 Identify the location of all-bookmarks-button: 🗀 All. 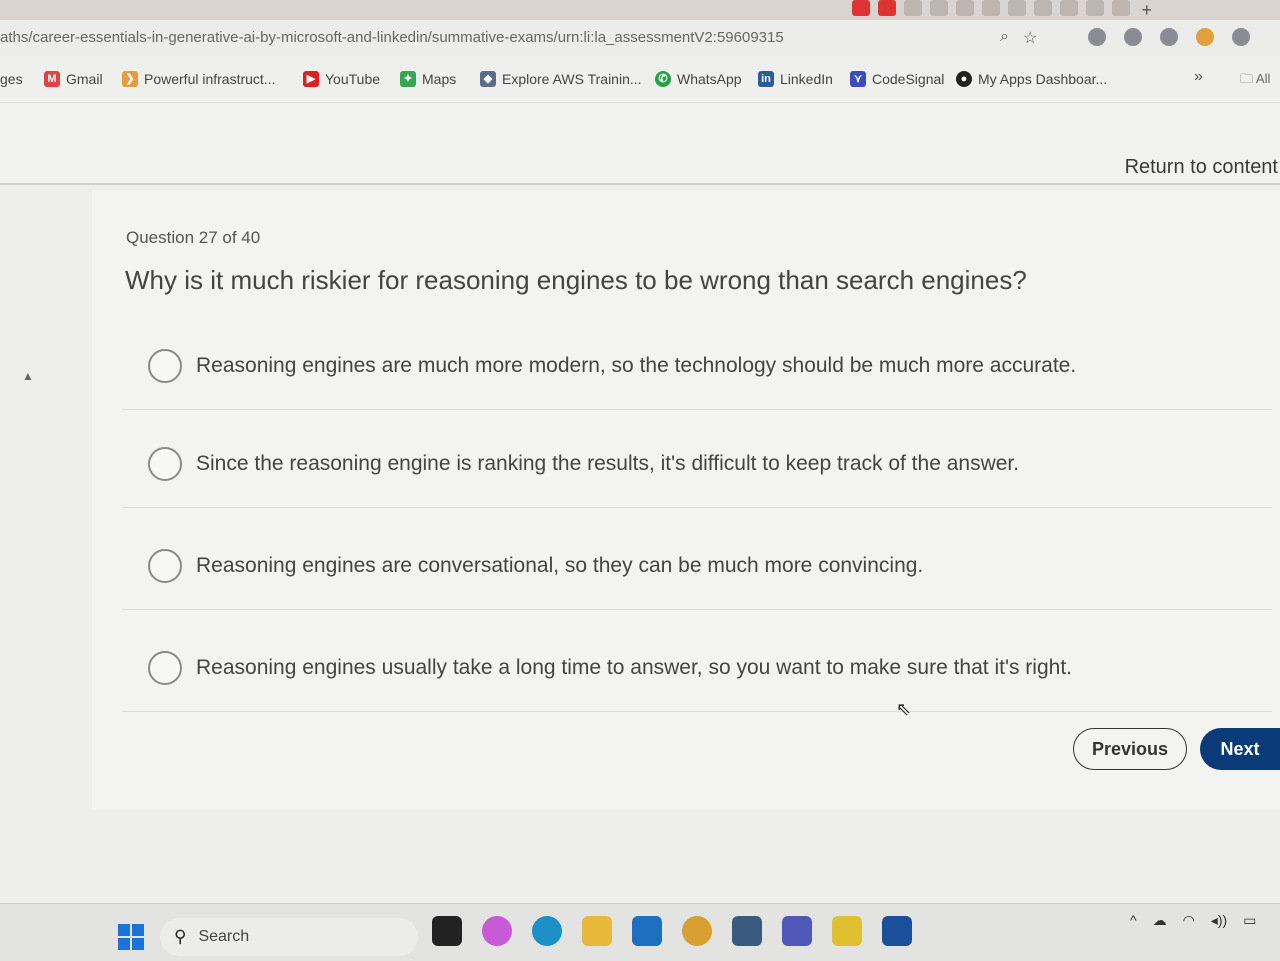
(1255, 81).